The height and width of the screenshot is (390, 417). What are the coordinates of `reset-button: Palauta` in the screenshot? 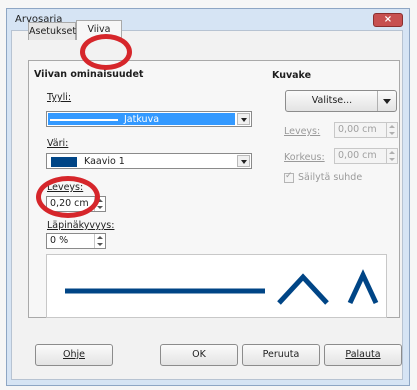 It's located at (363, 355).